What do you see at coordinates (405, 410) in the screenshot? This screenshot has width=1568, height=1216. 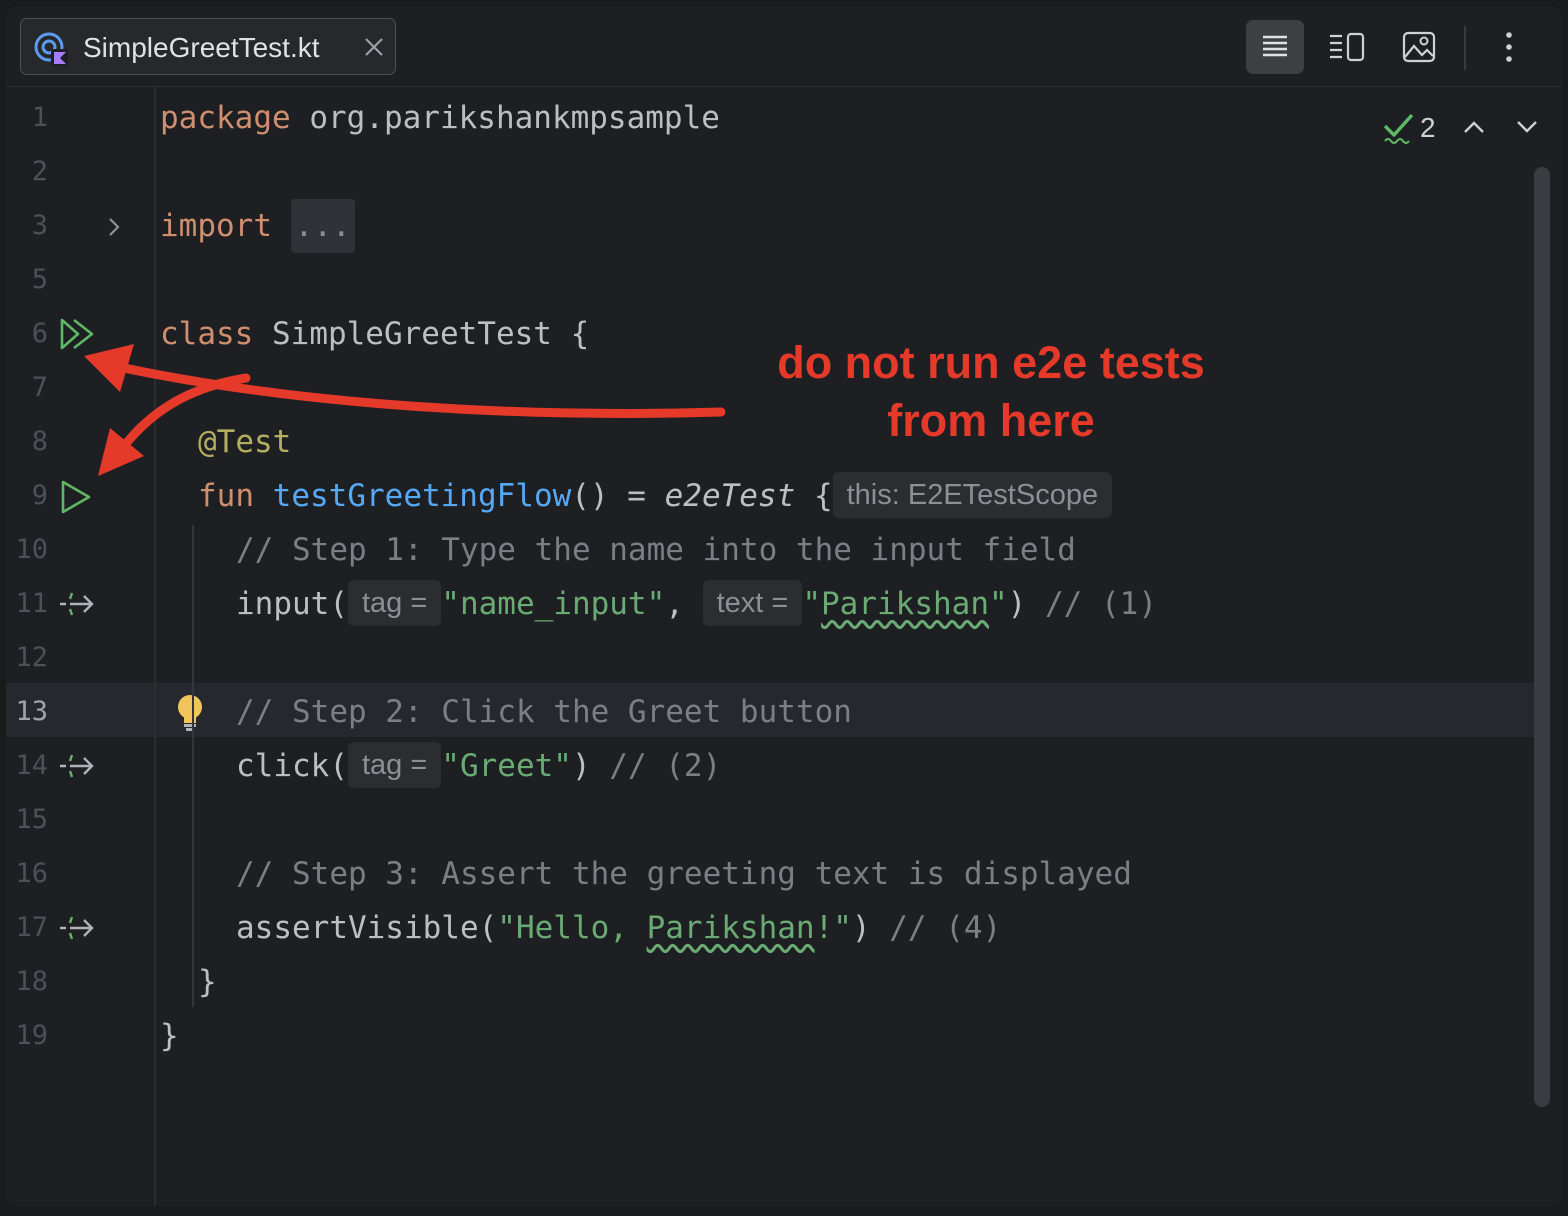 I see `annotation-arrows` at bounding box center [405, 410].